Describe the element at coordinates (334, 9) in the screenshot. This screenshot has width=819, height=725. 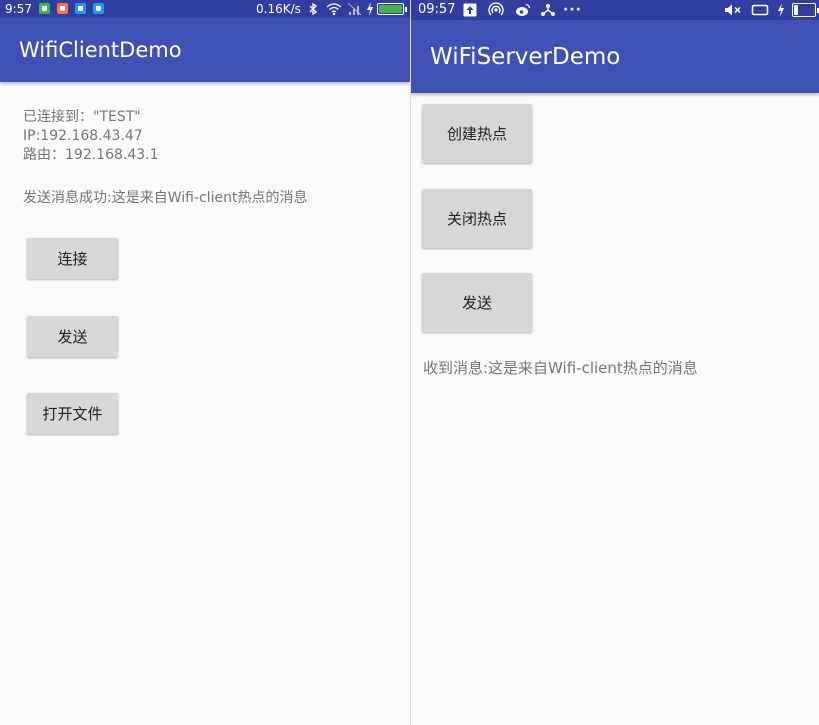
I see `wifi-icon` at that location.